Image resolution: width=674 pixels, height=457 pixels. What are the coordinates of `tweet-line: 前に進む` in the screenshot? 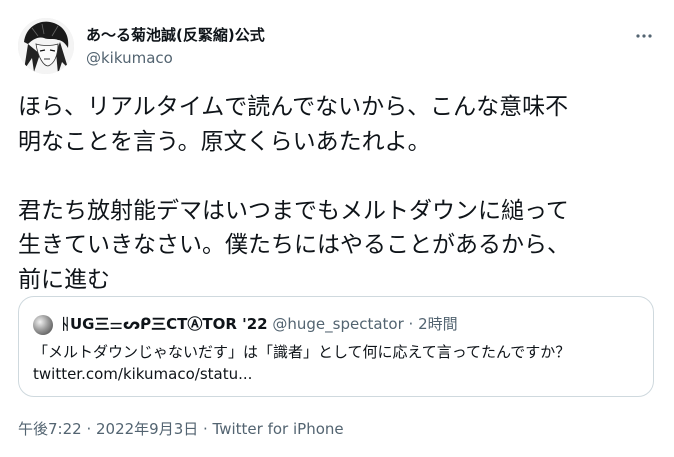 It's located at (64, 279).